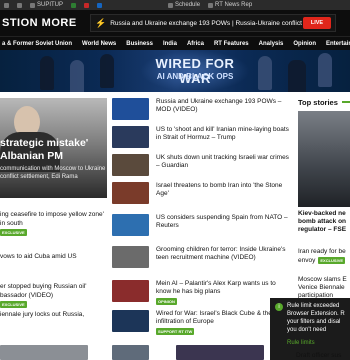  I want to click on nav-item: a & Former Soviet Union, so click(38, 44).